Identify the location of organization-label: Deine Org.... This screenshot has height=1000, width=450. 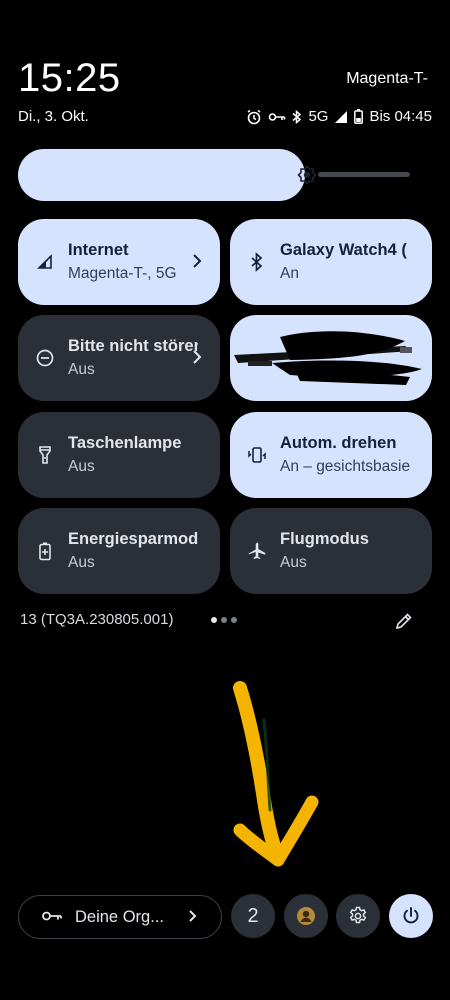
(119, 917).